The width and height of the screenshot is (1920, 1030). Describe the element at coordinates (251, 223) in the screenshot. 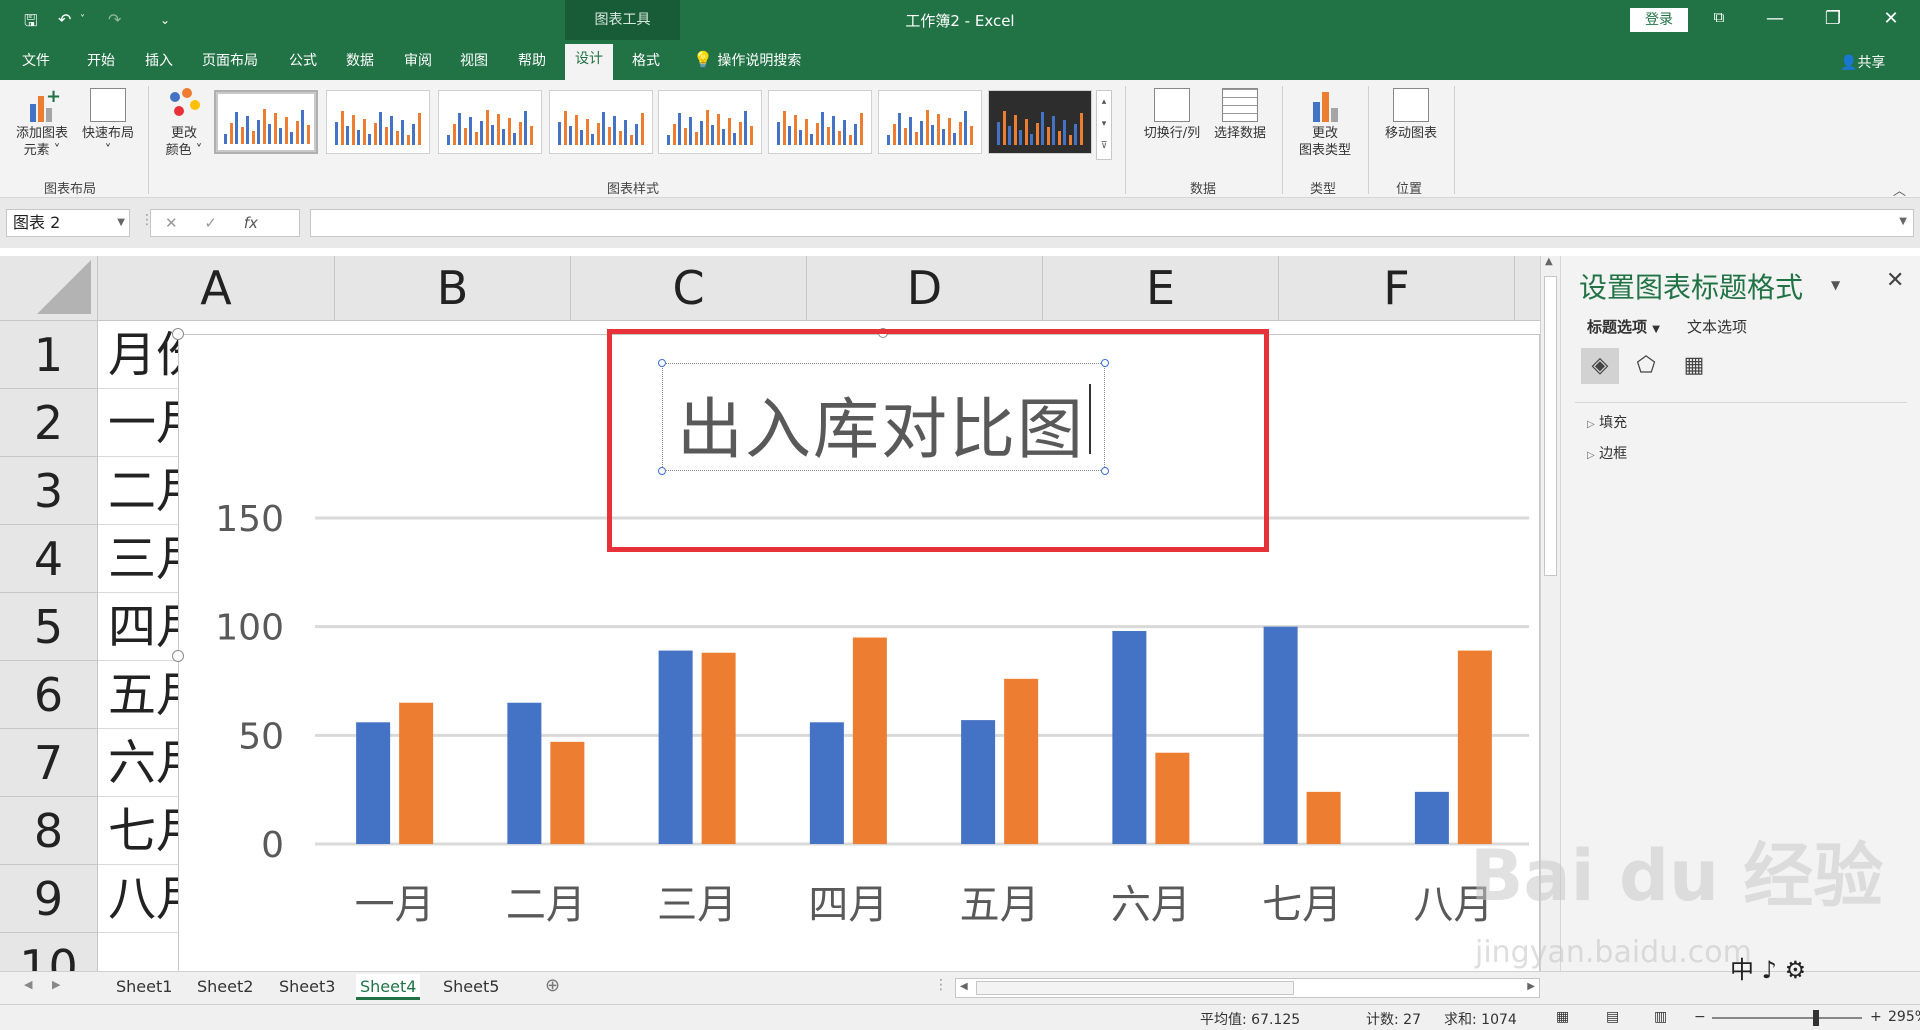

I see `insert-function-icon: fx` at that location.